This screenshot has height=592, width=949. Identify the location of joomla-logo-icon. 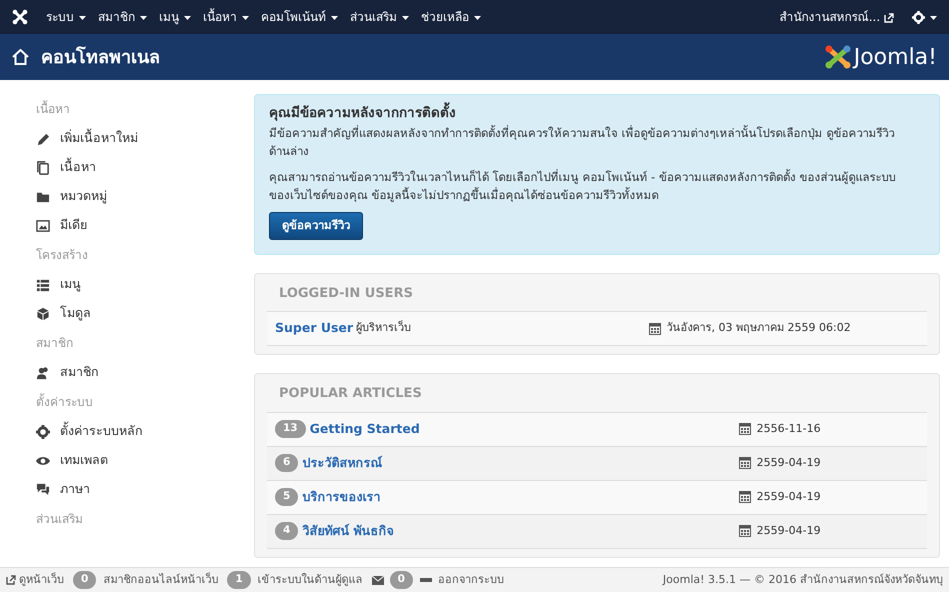
(837, 57).